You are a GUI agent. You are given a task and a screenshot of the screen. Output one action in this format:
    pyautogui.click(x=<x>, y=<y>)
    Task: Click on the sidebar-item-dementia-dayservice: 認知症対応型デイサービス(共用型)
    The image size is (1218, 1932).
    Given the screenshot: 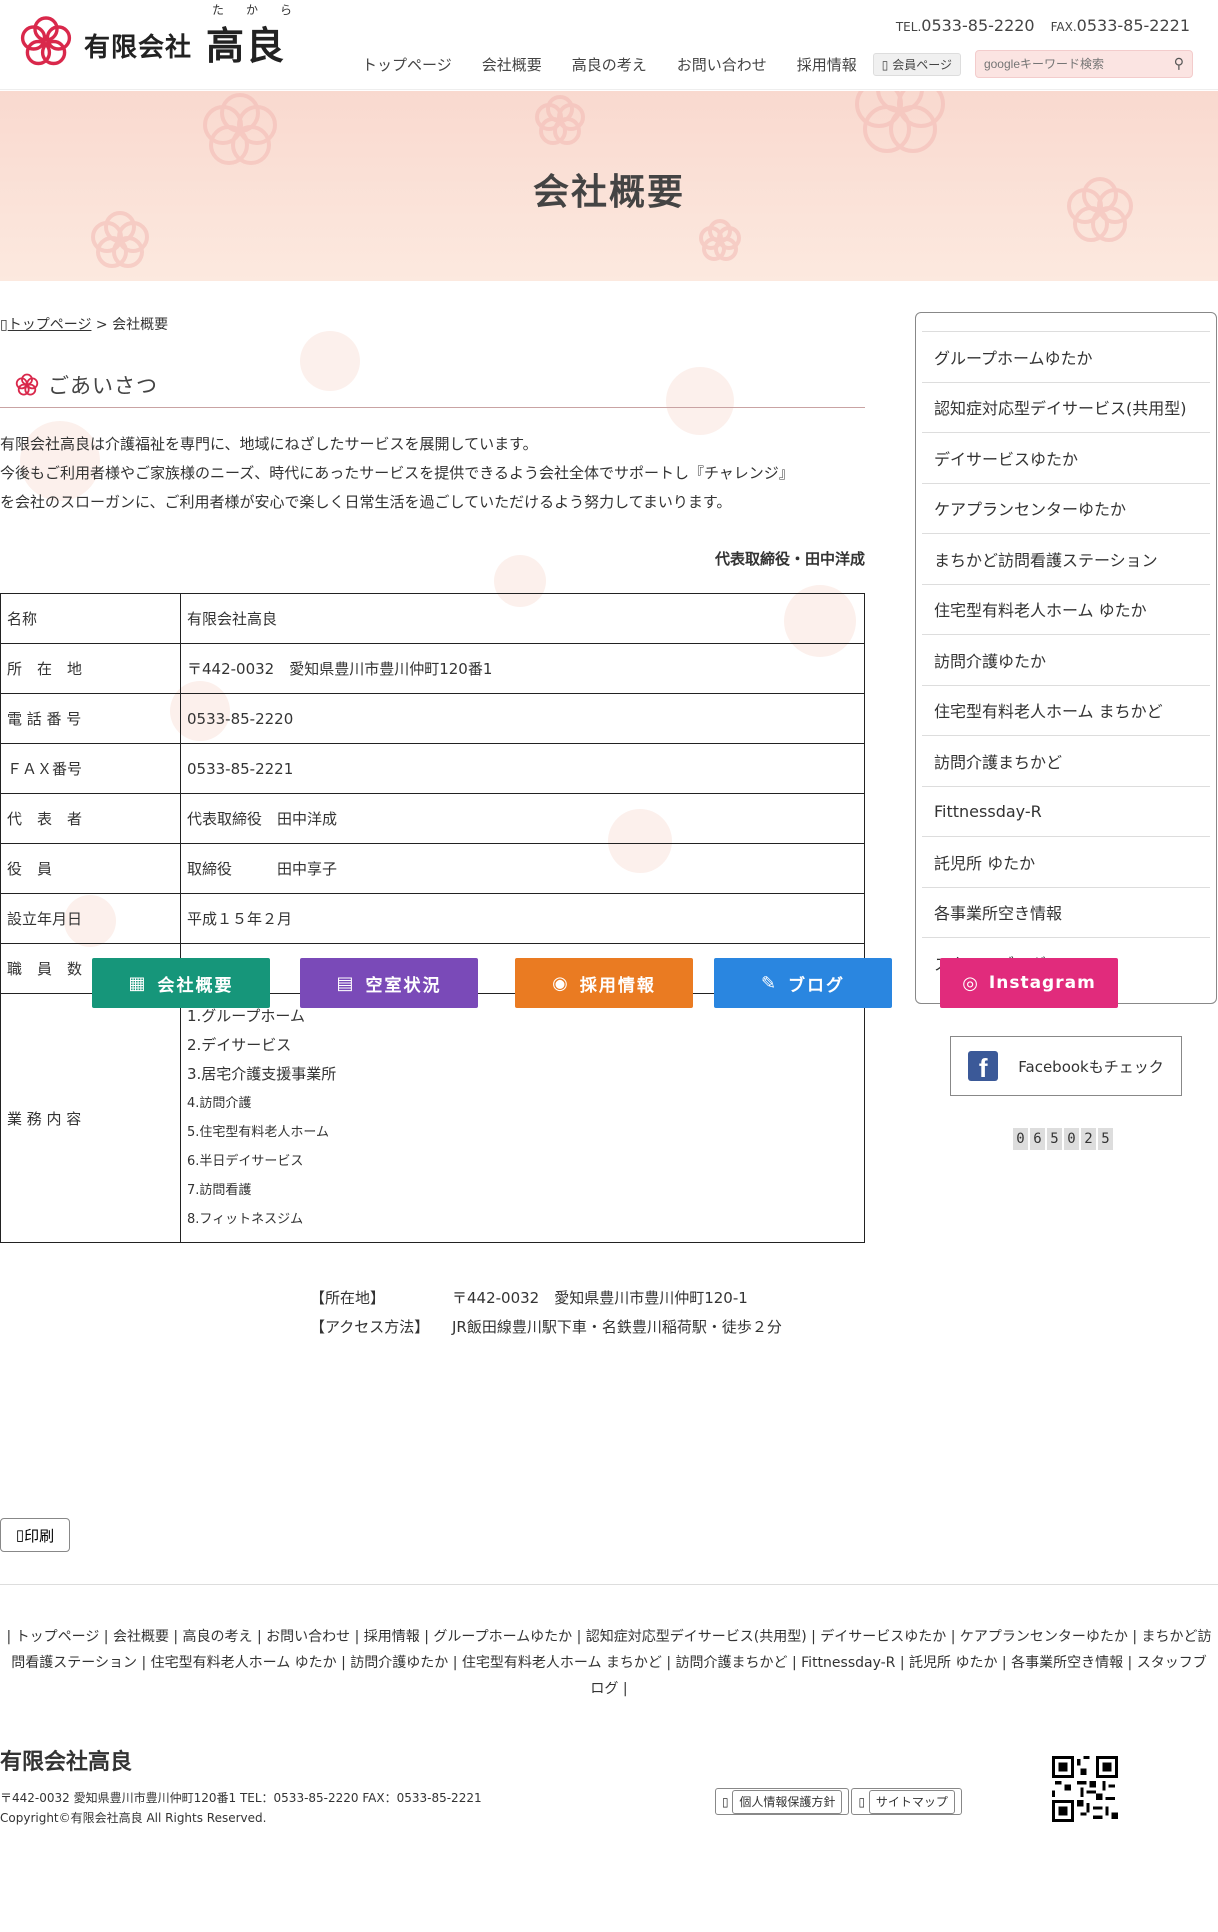 What is the action you would take?
    pyautogui.click(x=1066, y=407)
    